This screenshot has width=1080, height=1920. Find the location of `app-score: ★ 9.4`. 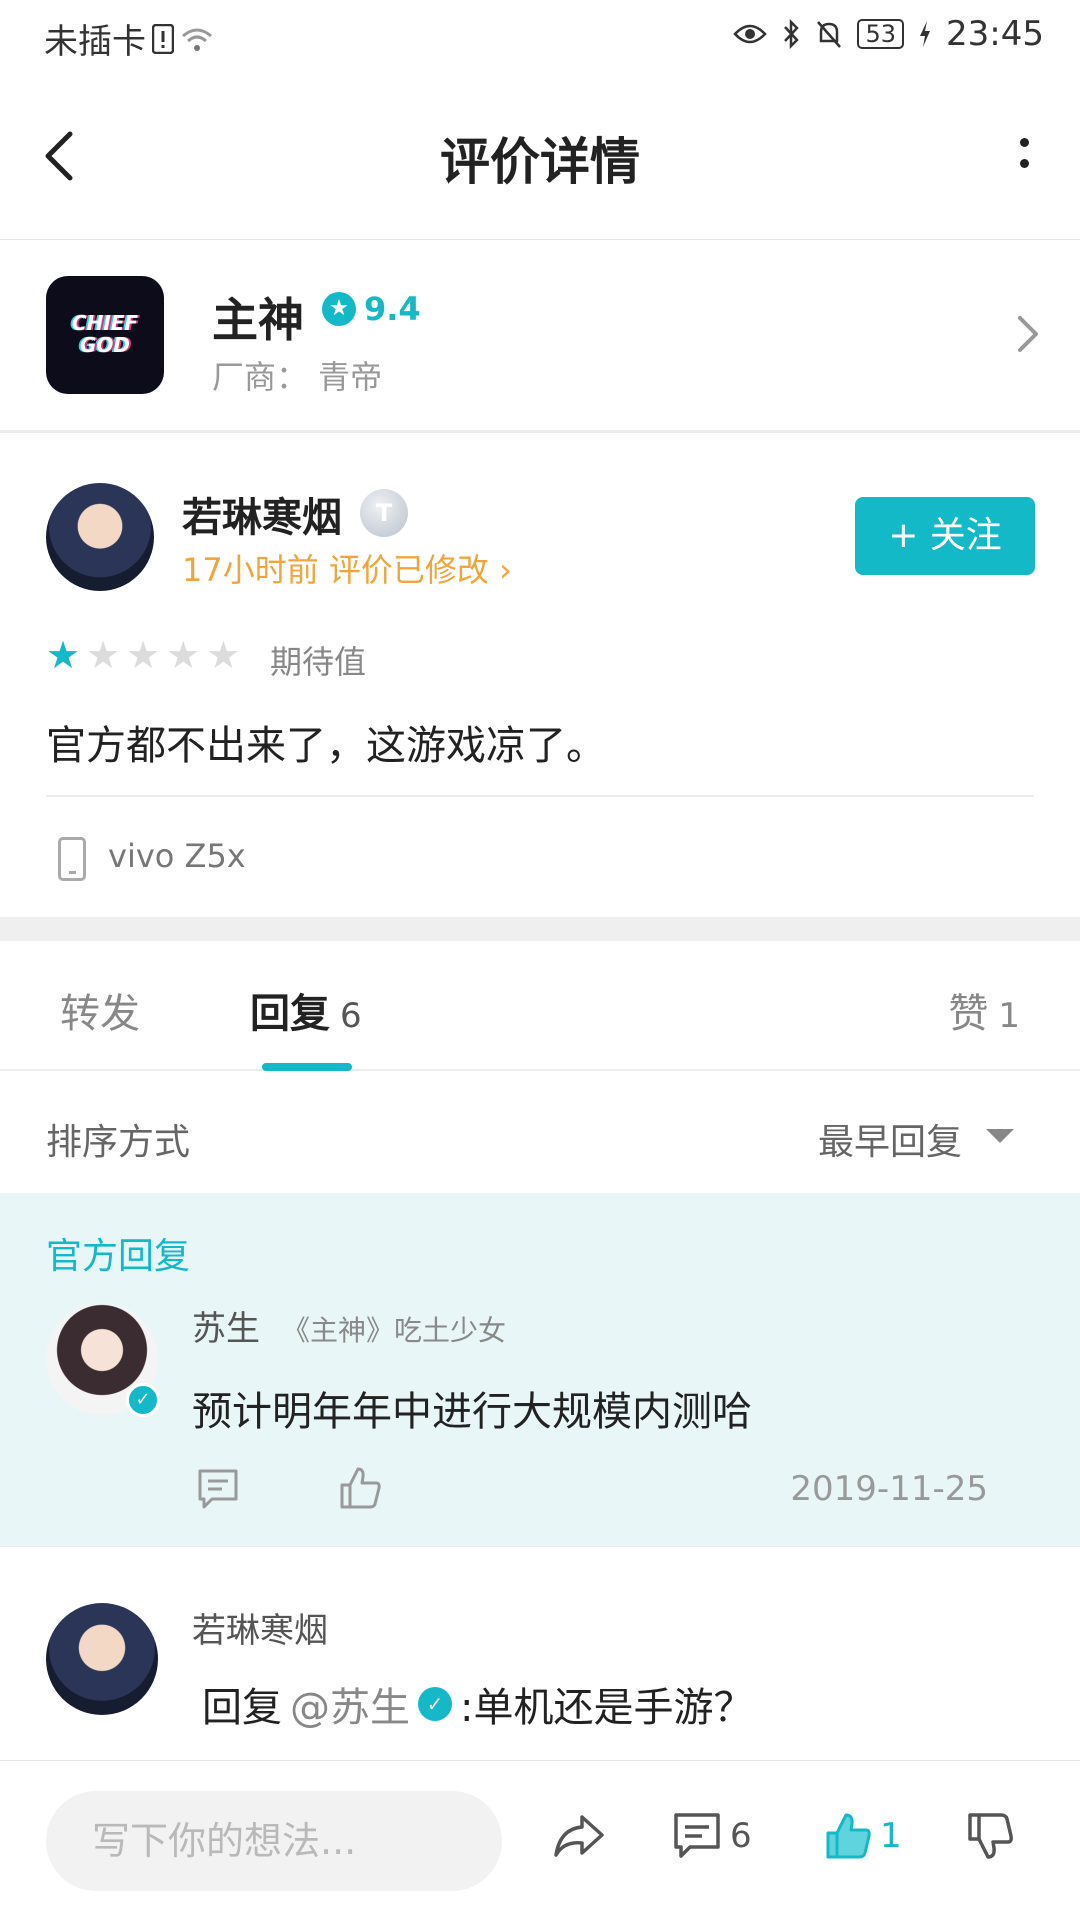

app-score: ★ 9.4 is located at coordinates (371, 309).